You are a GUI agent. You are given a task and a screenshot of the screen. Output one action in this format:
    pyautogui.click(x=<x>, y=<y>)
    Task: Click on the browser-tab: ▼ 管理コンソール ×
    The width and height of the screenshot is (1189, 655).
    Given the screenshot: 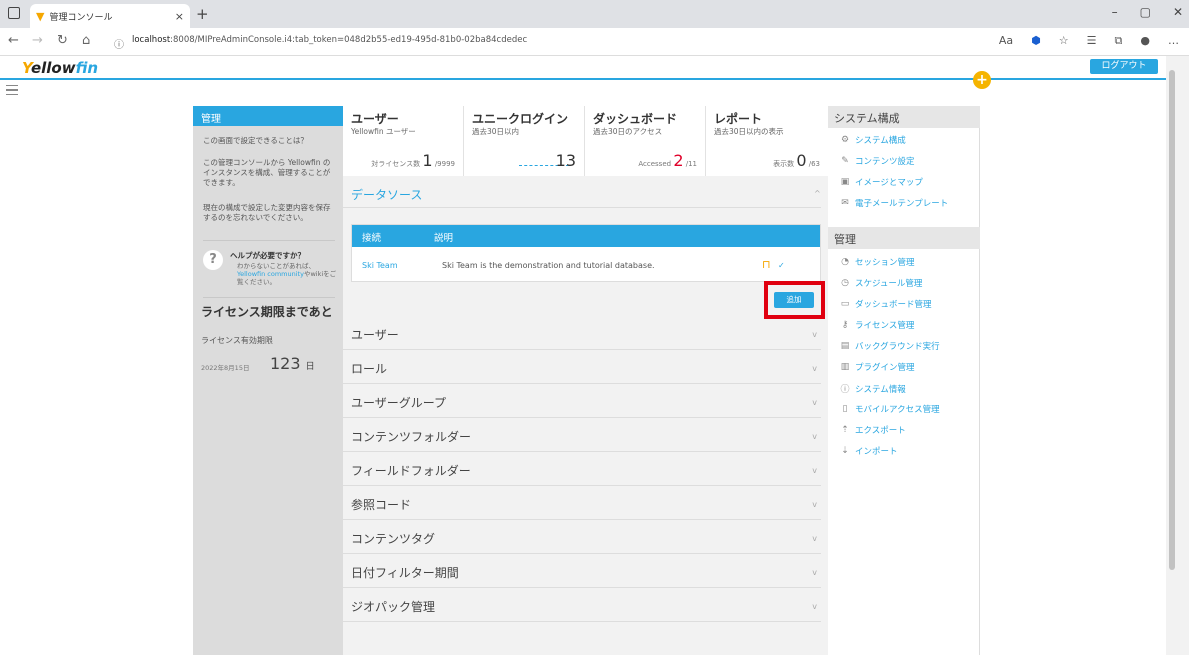 What is the action you would take?
    pyautogui.click(x=110, y=16)
    